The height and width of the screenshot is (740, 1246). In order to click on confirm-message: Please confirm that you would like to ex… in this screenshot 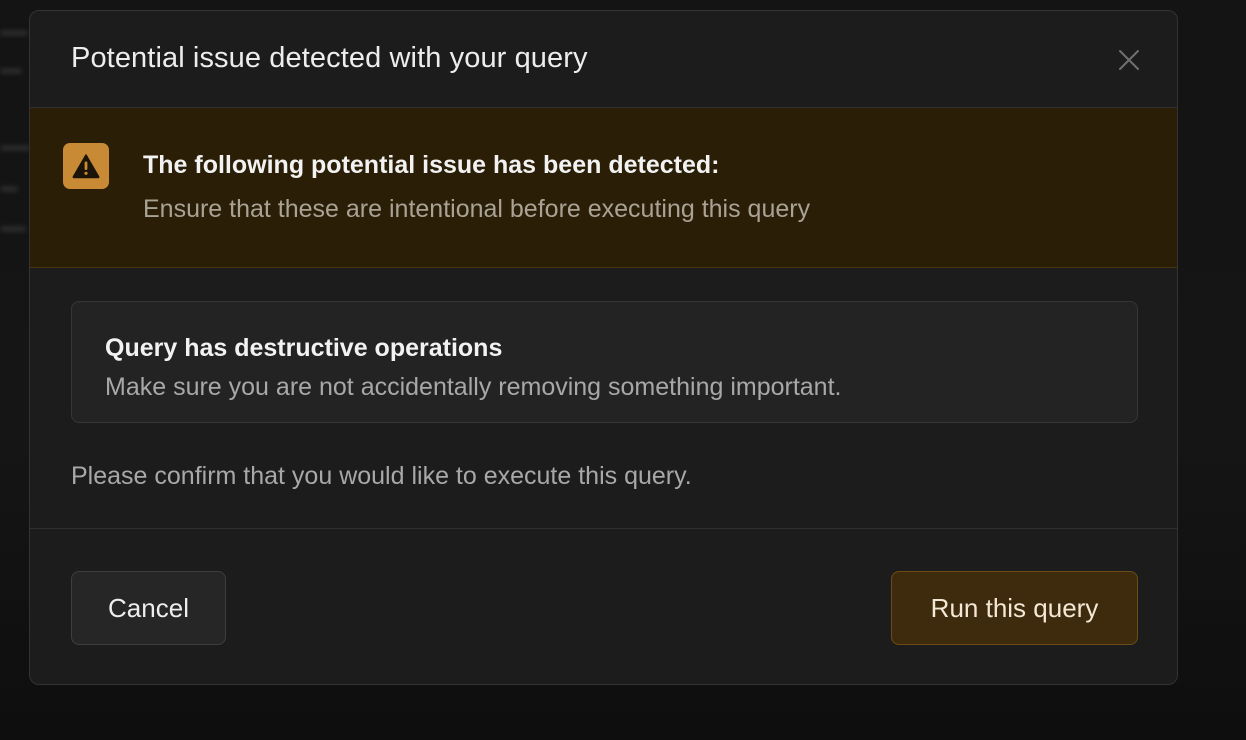, I will do `click(381, 476)`.